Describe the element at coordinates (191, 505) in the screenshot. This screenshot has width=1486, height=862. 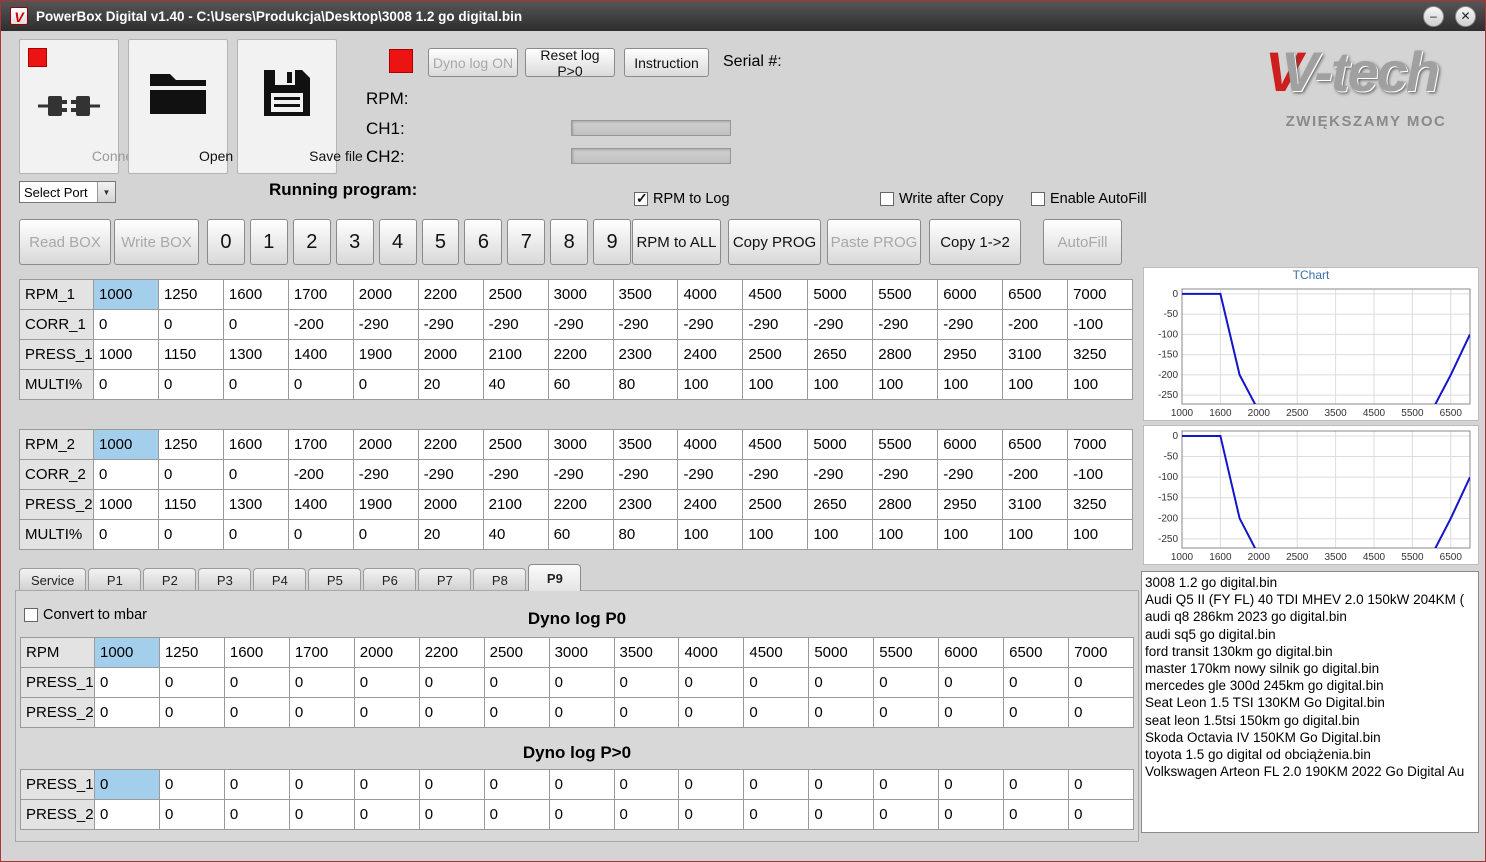
I see `grid-cell: 1150` at that location.